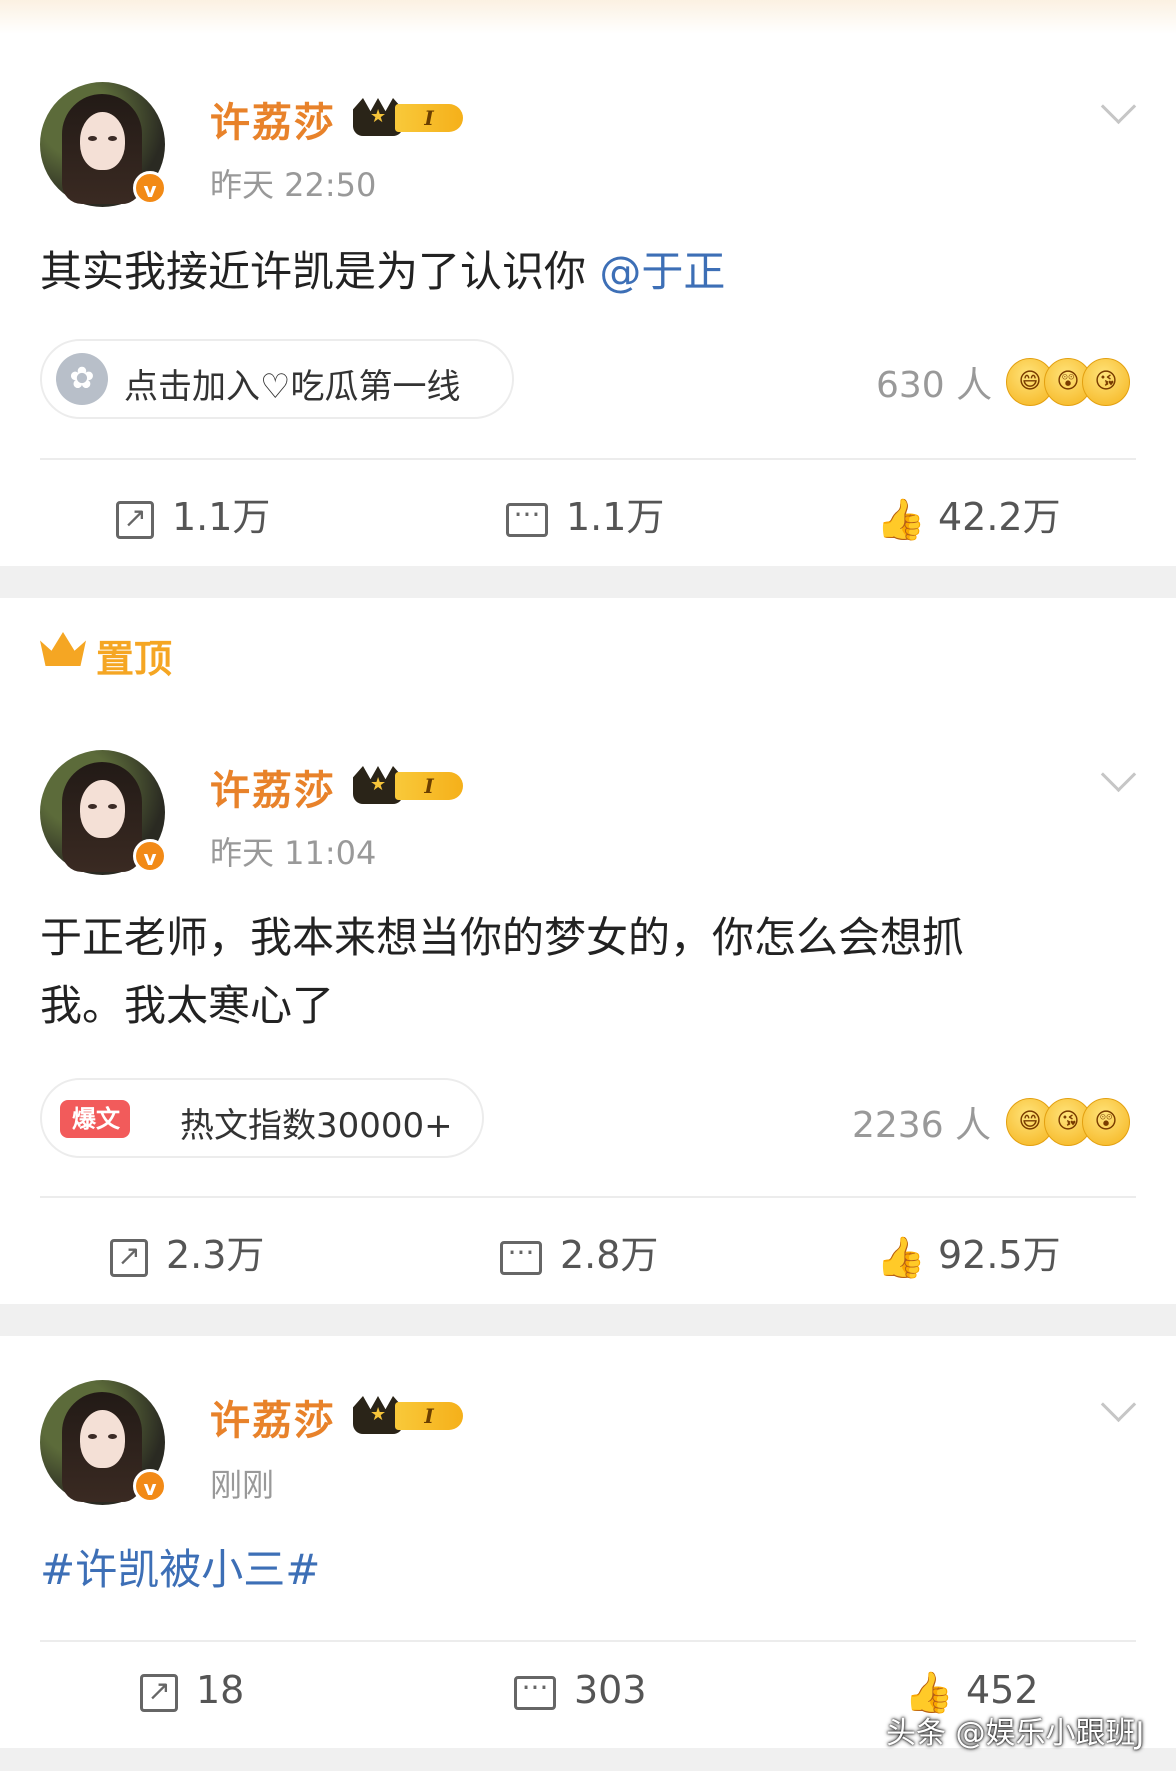 Image resolution: width=1176 pixels, height=1771 pixels. What do you see at coordinates (192, 1690) in the screenshot?
I see `share-button: ↗ 18` at bounding box center [192, 1690].